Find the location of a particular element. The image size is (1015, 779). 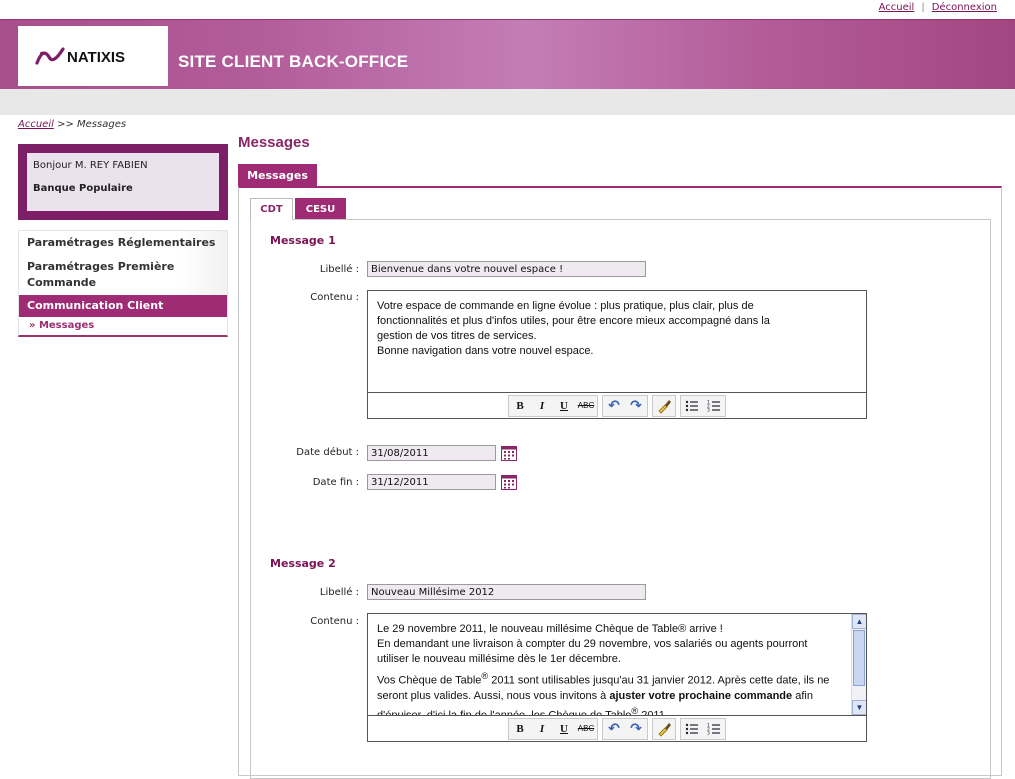

sidebar-item-parametrages-premiere-commande: Paramétrages Première Commande is located at coordinates (123, 275).